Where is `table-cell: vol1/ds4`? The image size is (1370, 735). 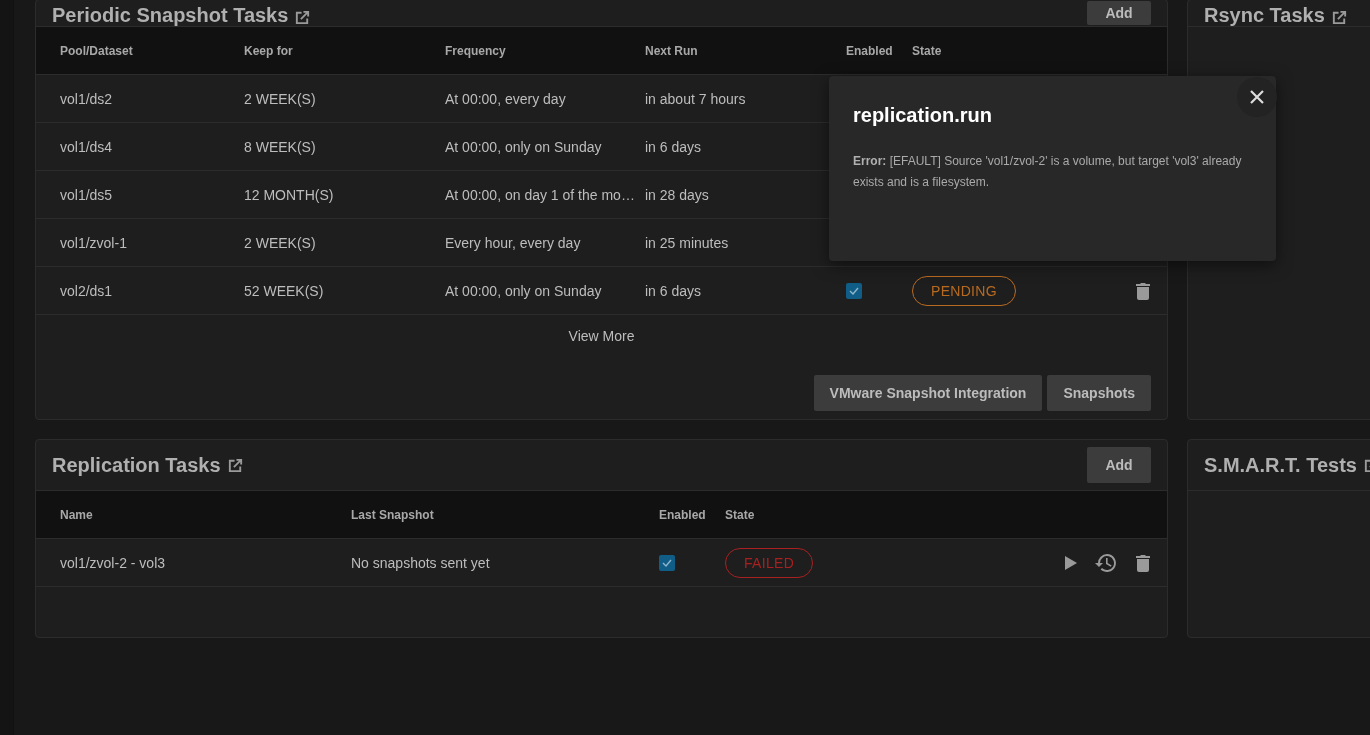
table-cell: vol1/ds4 is located at coordinates (86, 146).